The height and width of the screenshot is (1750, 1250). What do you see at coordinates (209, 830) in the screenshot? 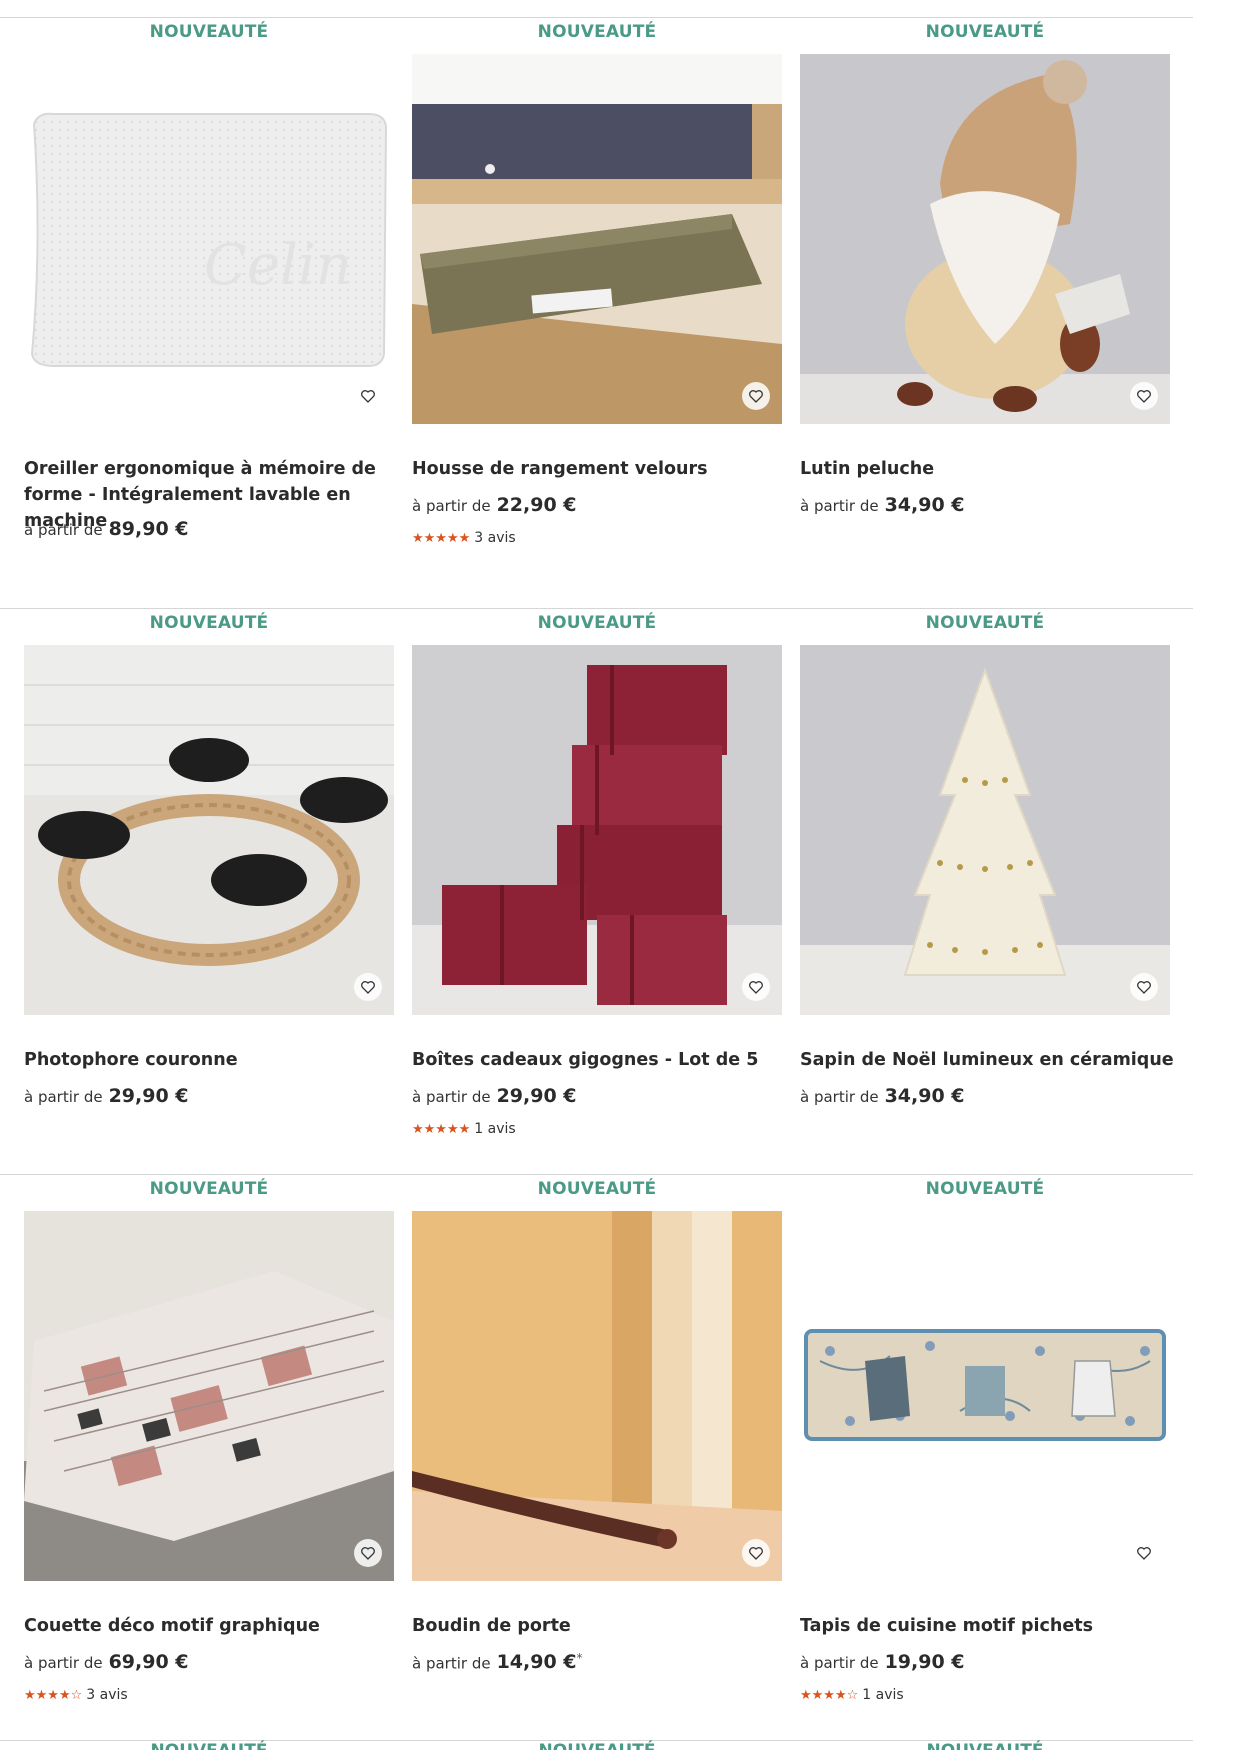
I see `candle-wreath-image` at bounding box center [209, 830].